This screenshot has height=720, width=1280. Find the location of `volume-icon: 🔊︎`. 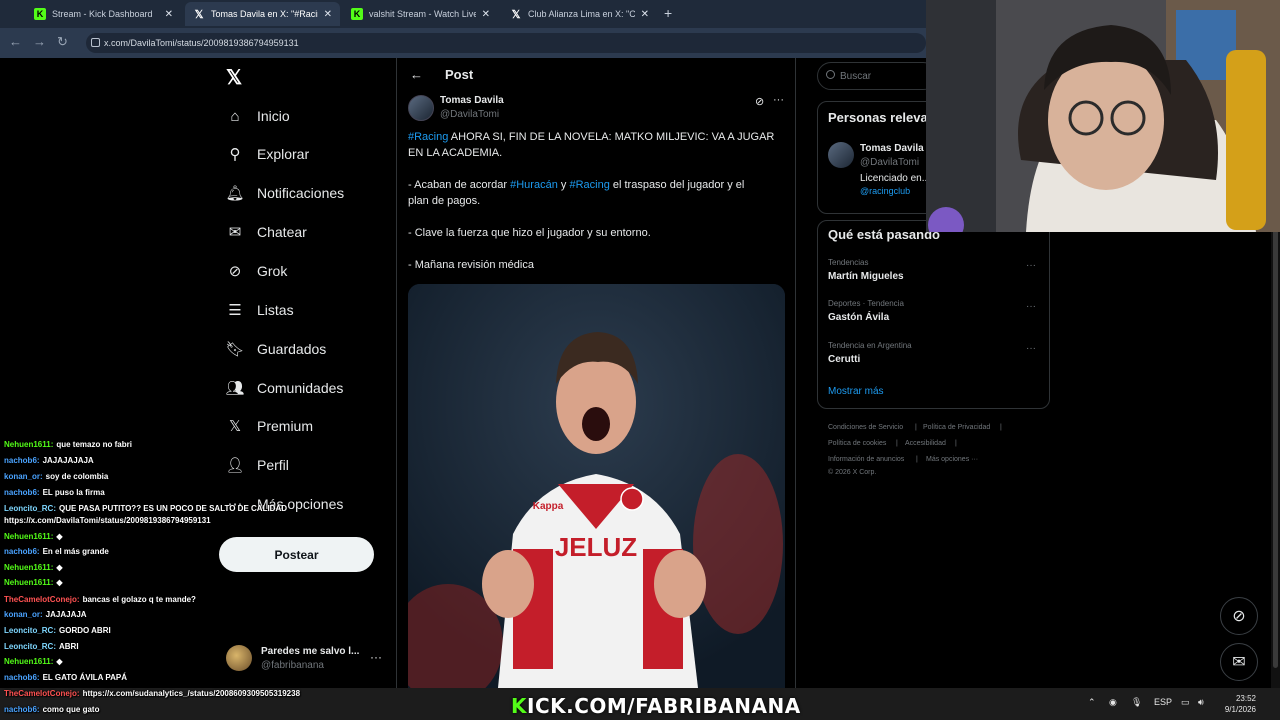

volume-icon: 🔊︎ is located at coordinates (1201, 702).